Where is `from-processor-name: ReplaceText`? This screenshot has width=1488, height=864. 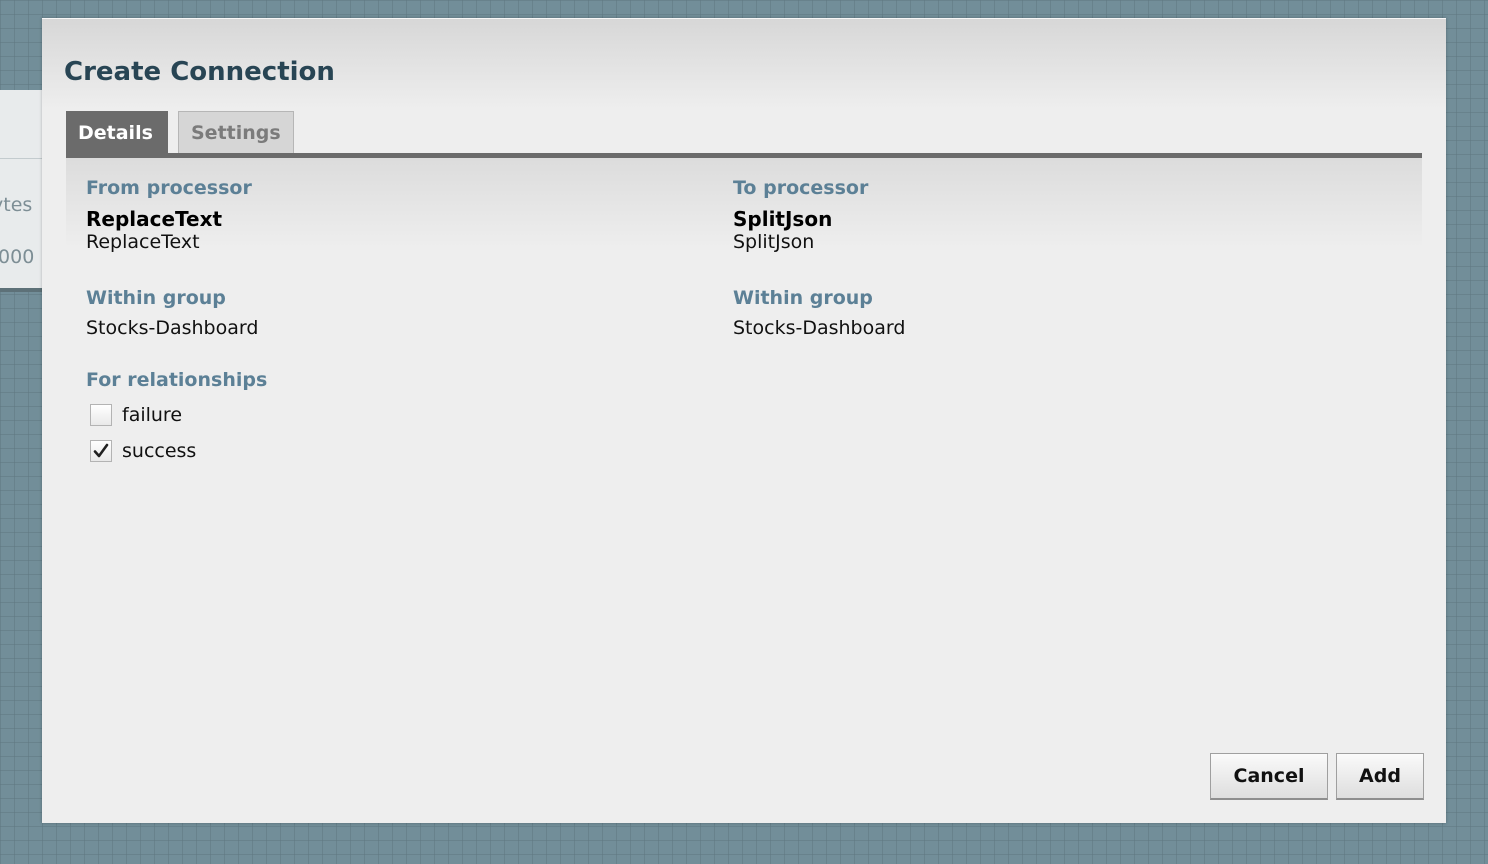
from-processor-name: ReplaceText is located at coordinates (154, 219).